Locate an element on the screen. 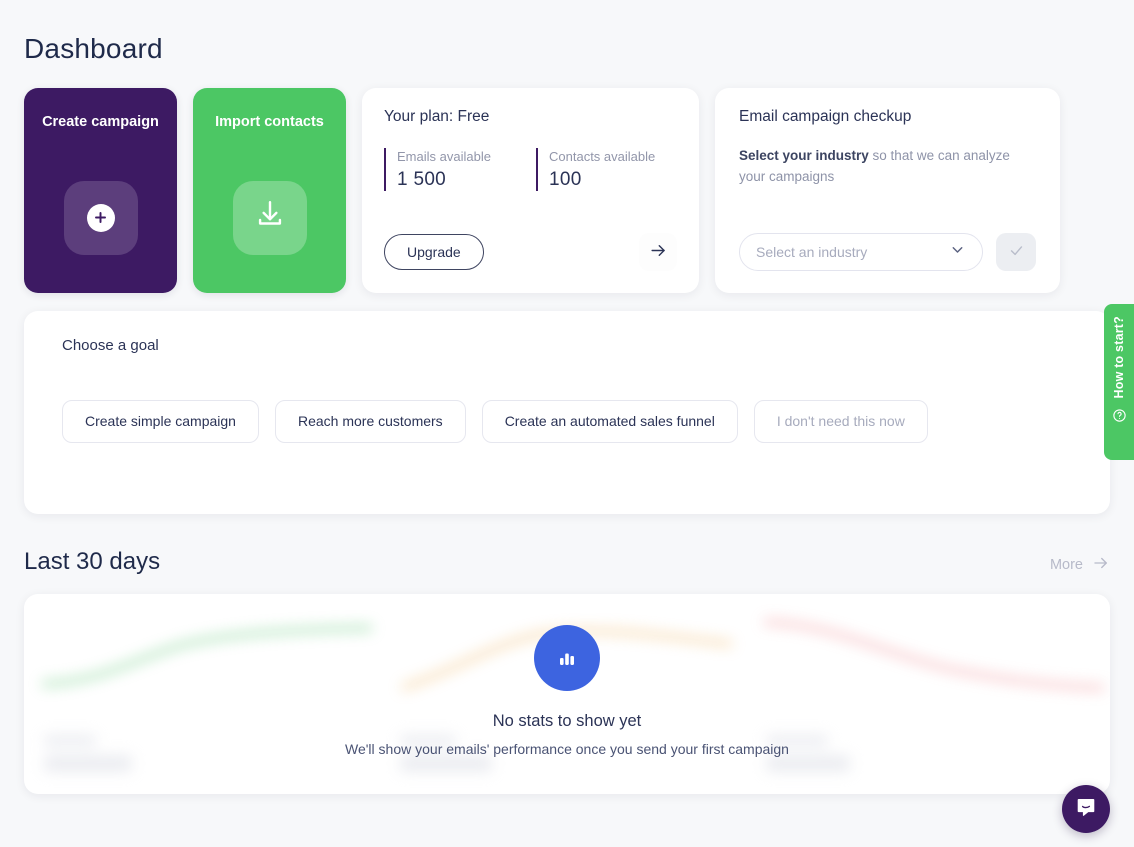 This screenshot has width=1134, height=847. import-contacts-card: Import contacts is located at coordinates (269, 190).